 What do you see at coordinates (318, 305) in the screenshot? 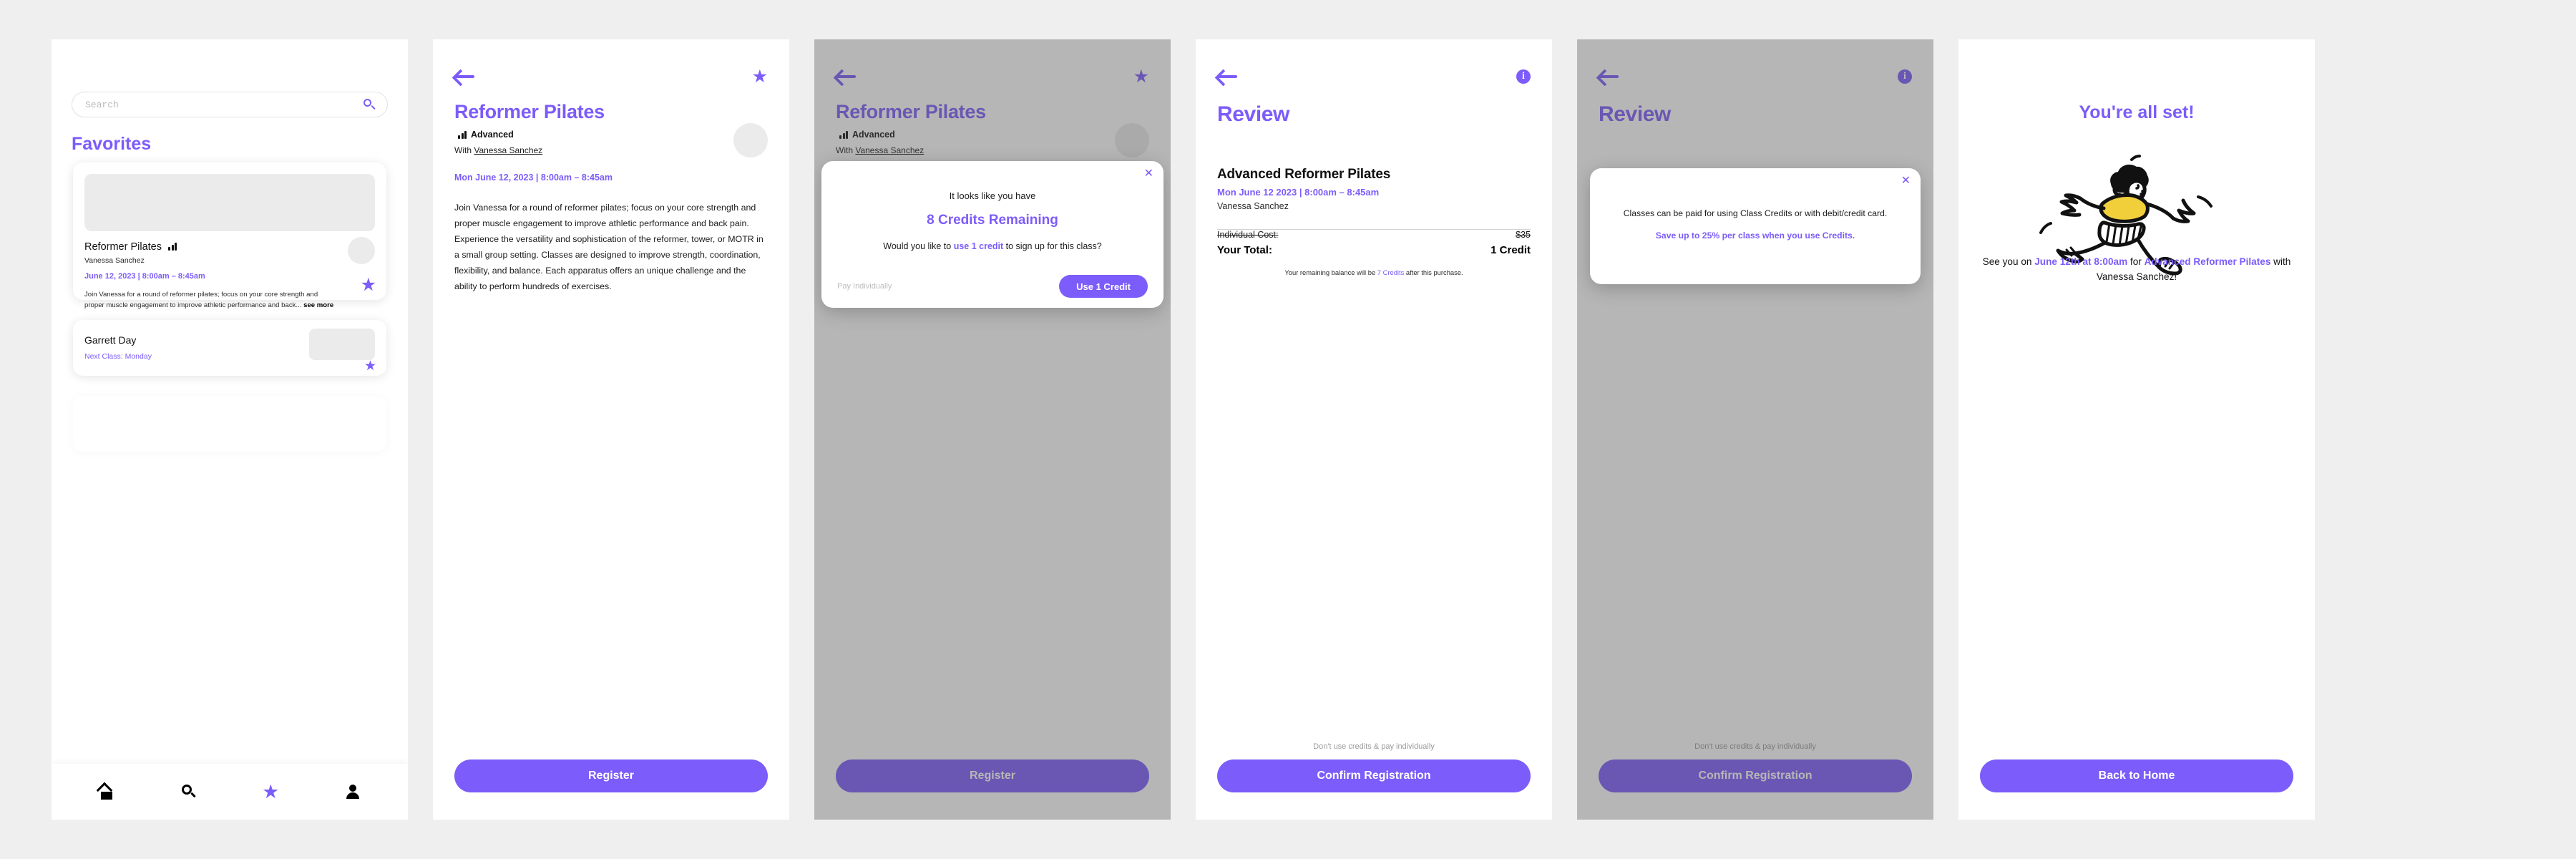
I see `see-more-link: see more` at bounding box center [318, 305].